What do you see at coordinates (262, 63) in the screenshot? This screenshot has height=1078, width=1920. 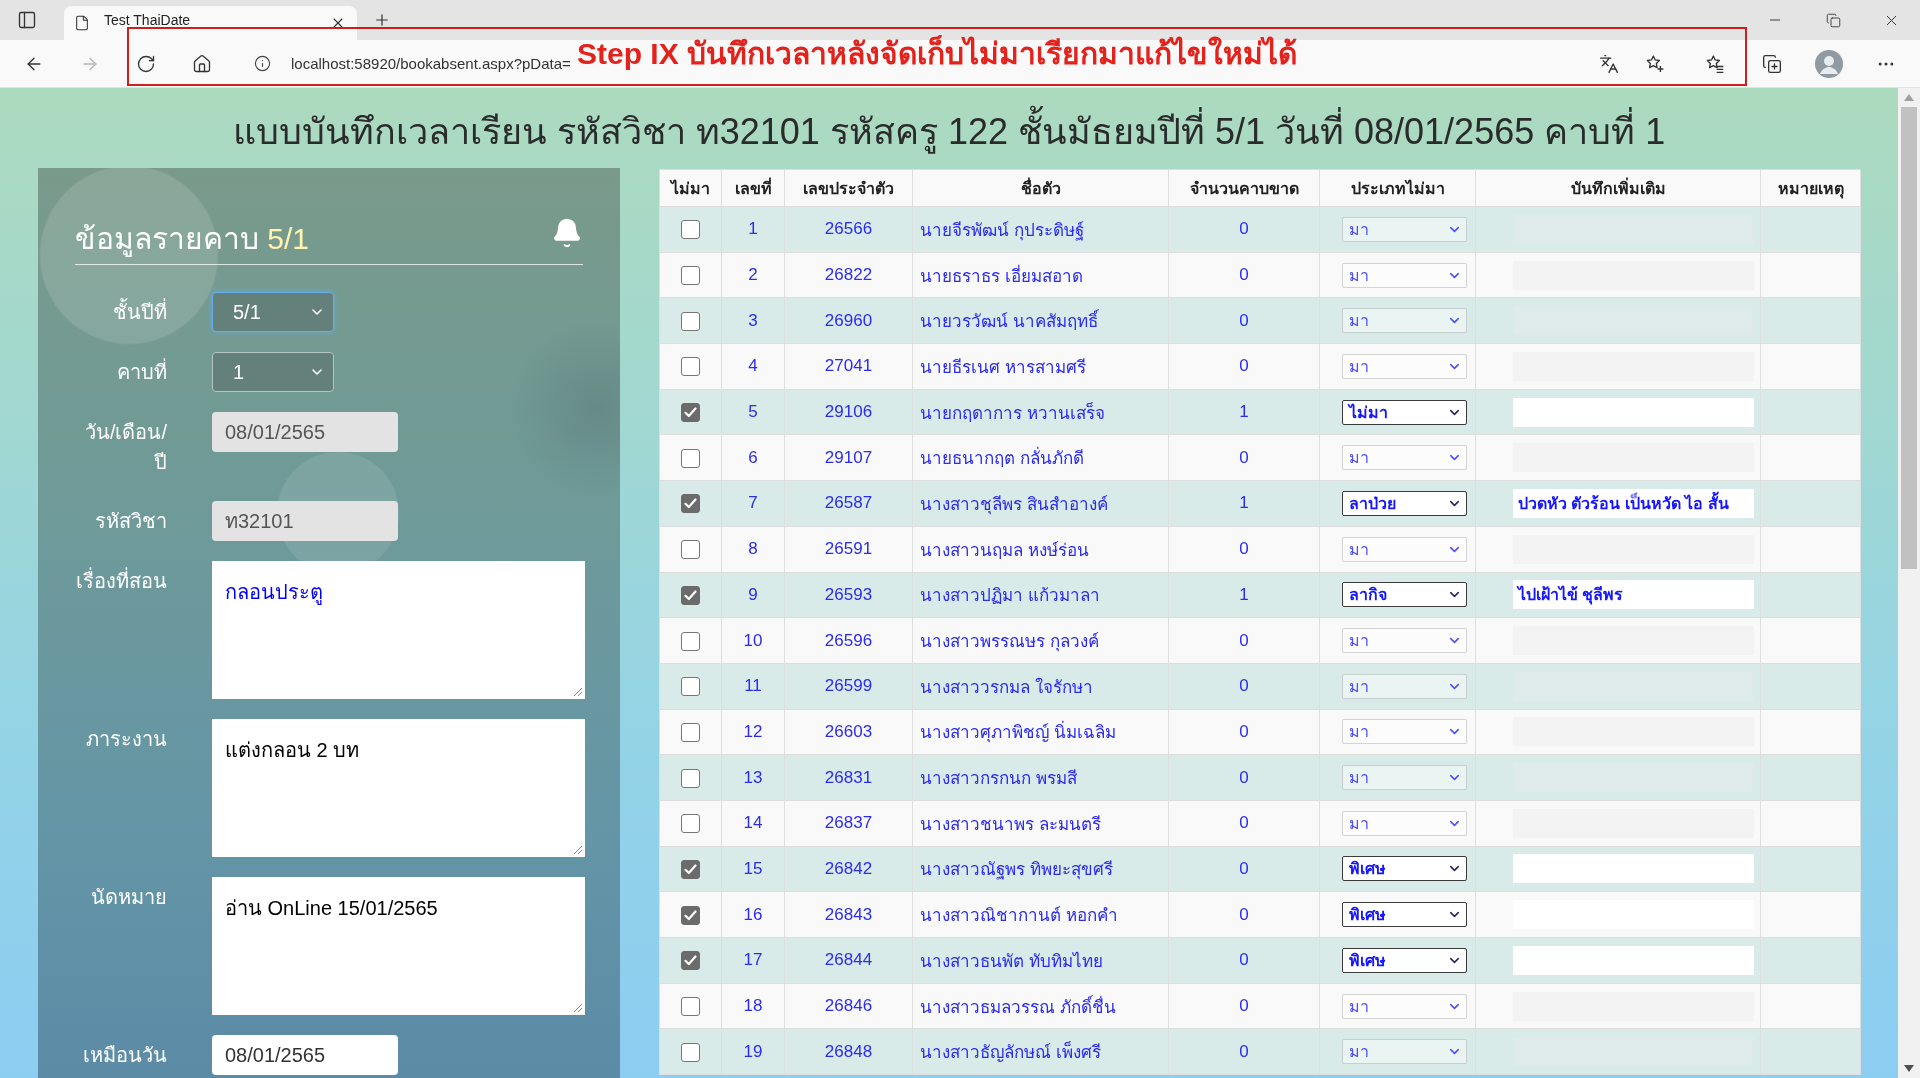 I see `info-icon` at bounding box center [262, 63].